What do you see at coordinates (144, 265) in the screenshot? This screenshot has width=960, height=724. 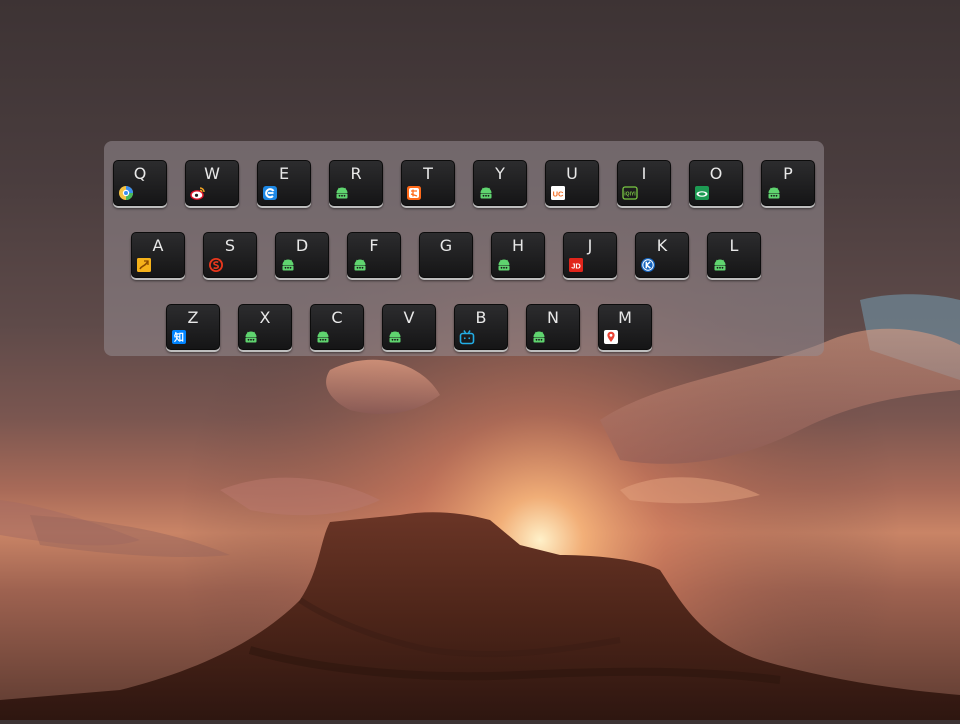 I see `yellow-flag-icon` at bounding box center [144, 265].